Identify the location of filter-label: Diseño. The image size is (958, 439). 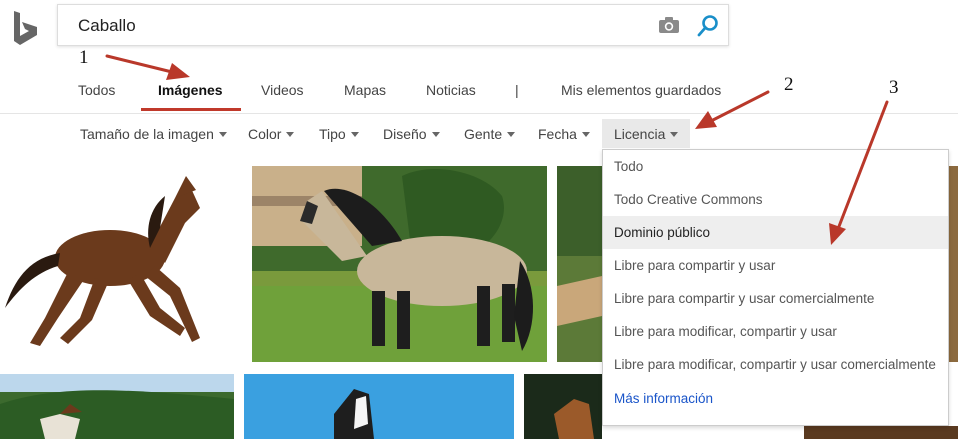
(405, 134).